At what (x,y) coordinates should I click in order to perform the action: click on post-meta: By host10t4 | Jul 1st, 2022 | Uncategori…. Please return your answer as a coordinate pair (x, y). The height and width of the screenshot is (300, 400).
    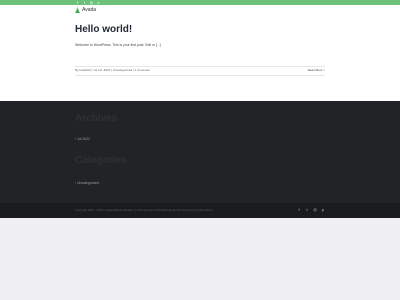
    Looking at the image, I should click on (113, 70).